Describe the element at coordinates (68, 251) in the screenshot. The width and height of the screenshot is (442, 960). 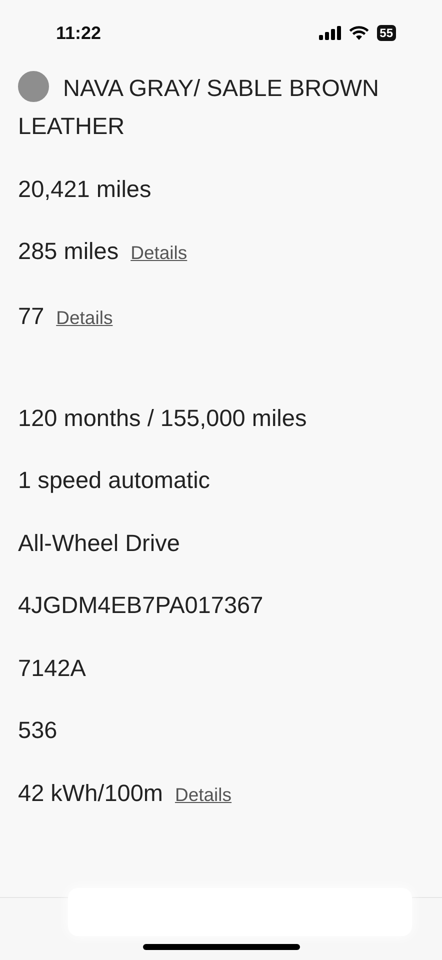
I see `spec-value: 285 miles` at that location.